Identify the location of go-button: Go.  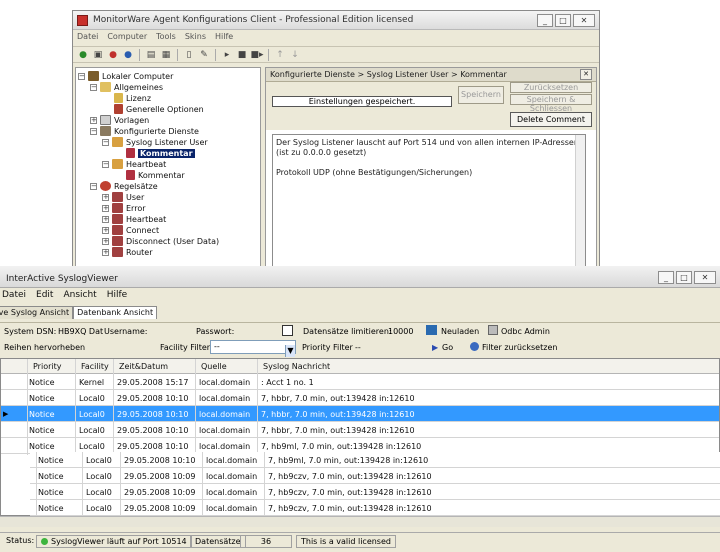
(447, 347).